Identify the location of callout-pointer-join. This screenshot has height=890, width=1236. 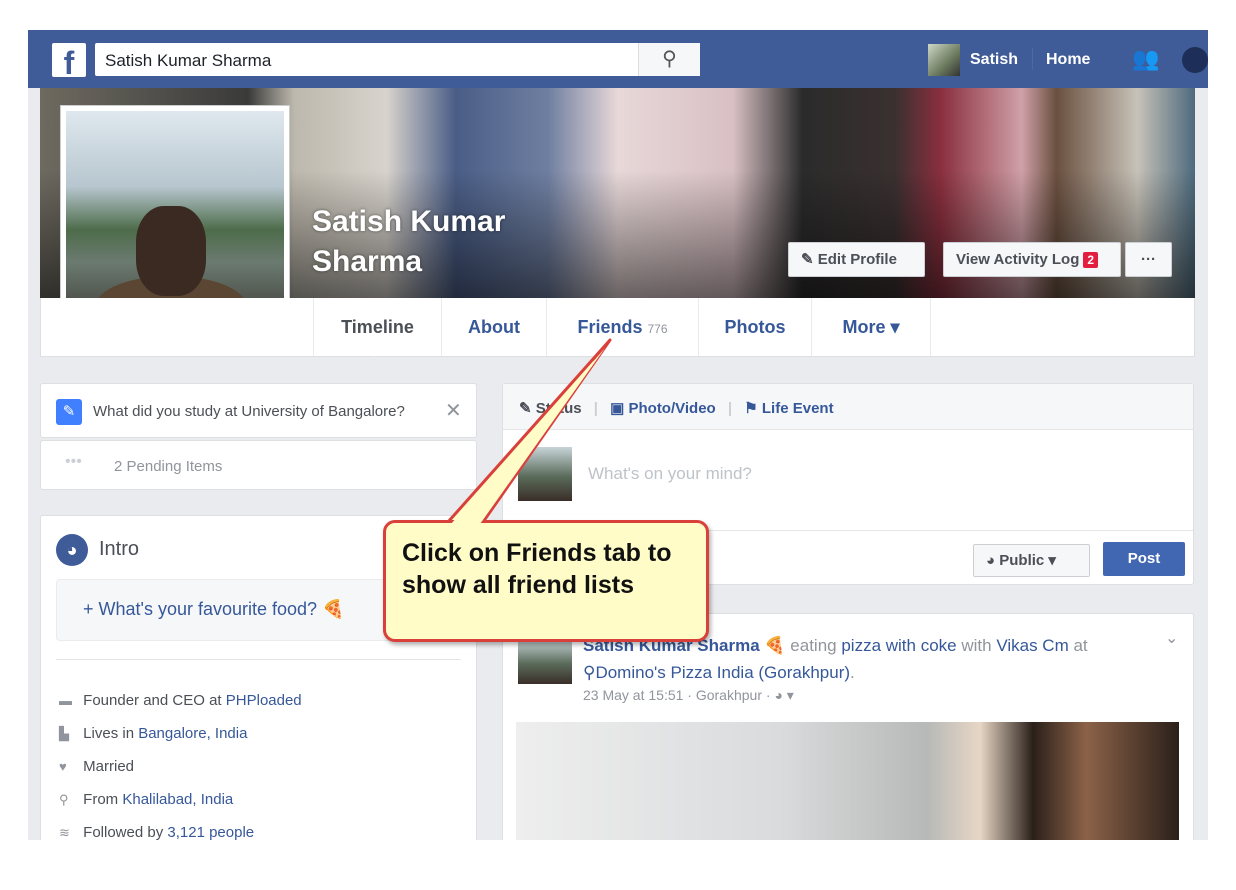
(528, 436).